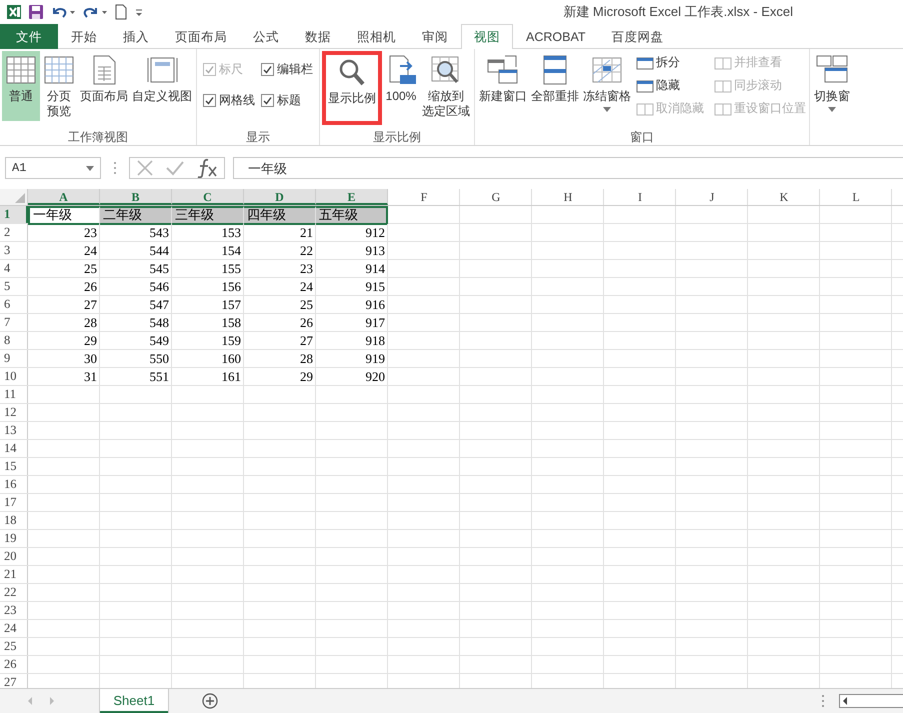  Describe the element at coordinates (229, 100) in the screenshot. I see `checkbox-option: 网格线` at that location.